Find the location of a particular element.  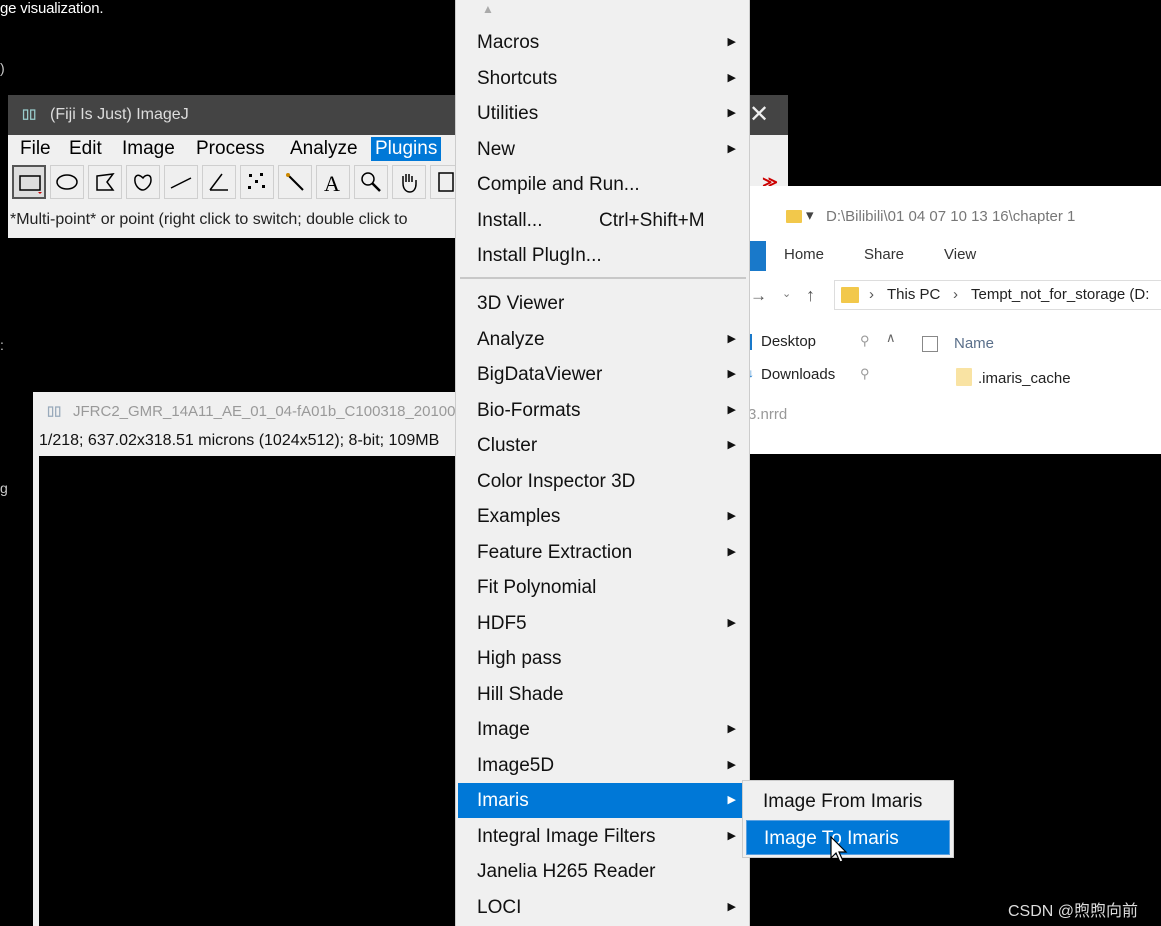

multipoint-tool-icon is located at coordinates (257, 182).